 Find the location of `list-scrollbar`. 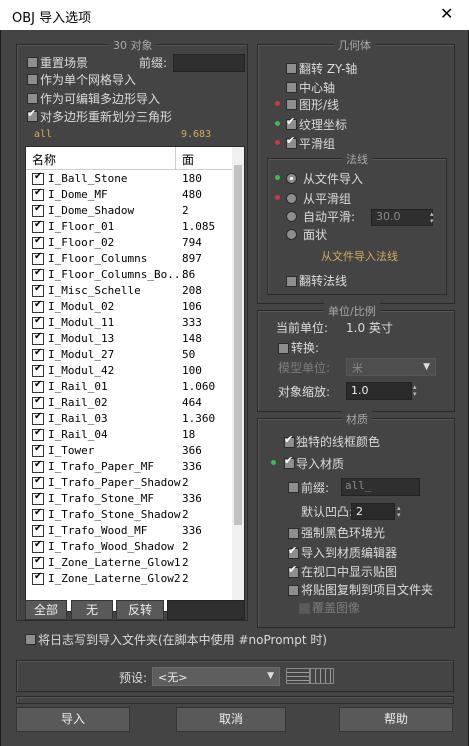

list-scrollbar is located at coordinates (238, 379).